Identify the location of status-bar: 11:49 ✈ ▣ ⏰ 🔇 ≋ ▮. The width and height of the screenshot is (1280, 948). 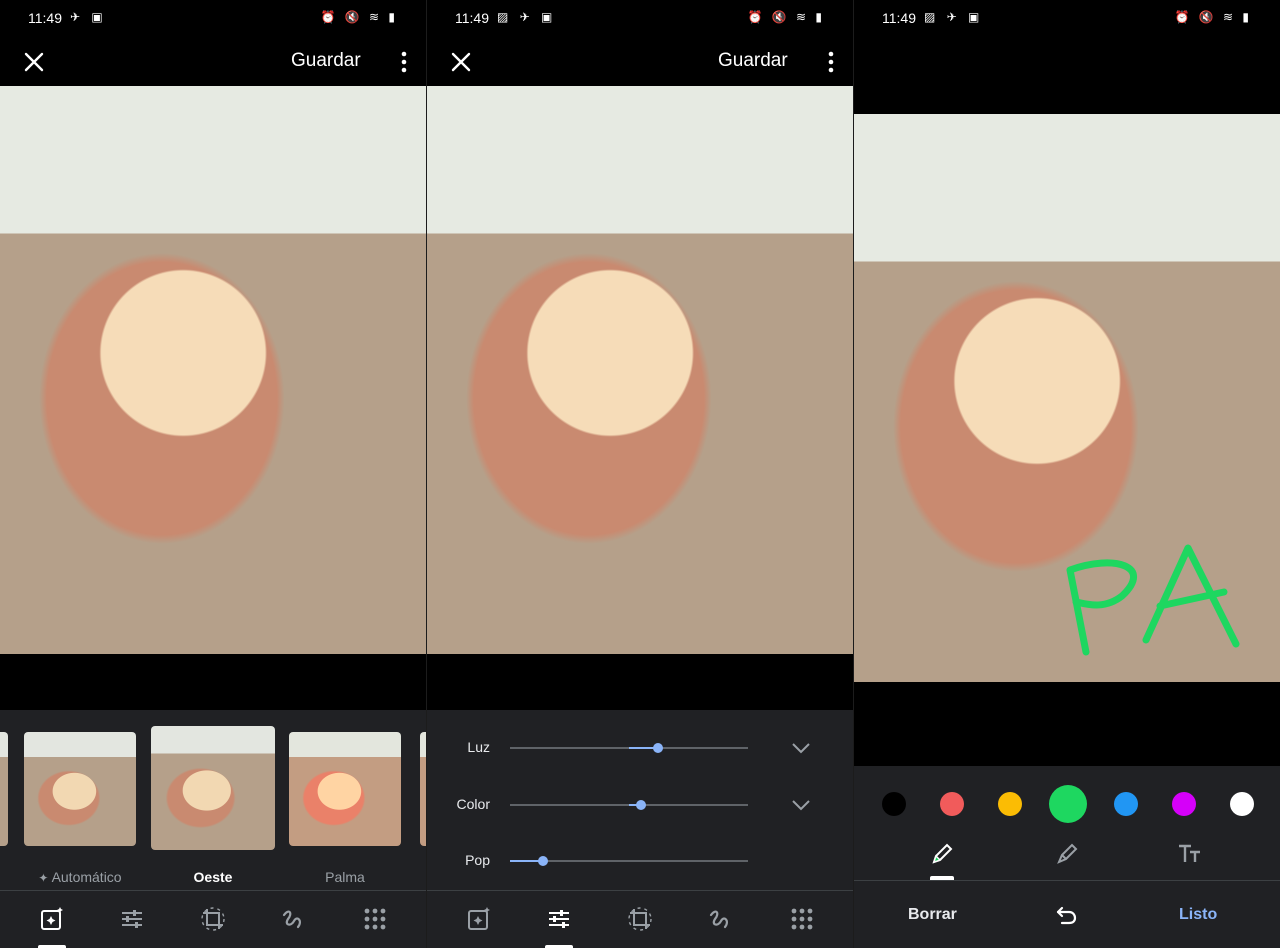
(213, 19).